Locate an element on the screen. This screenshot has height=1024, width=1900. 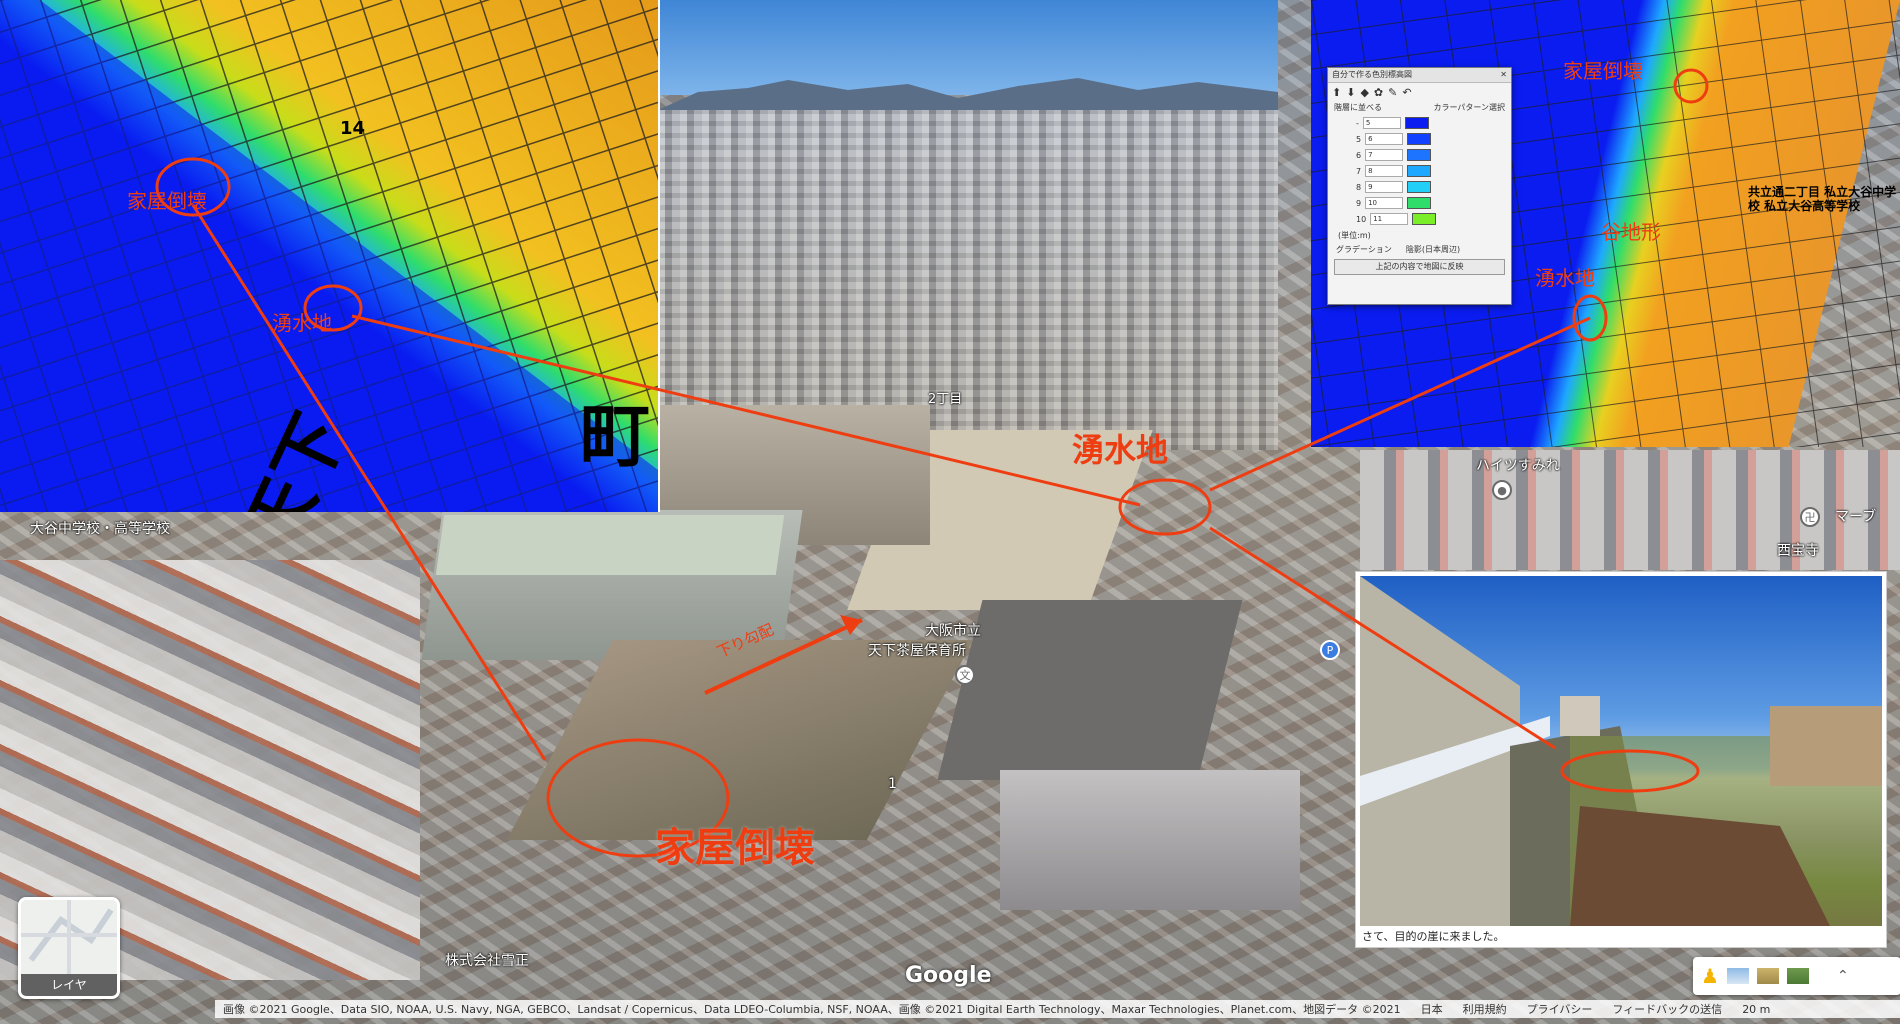
feedback-link: フィードバックの送信 is located at coordinates (1667, 1009).